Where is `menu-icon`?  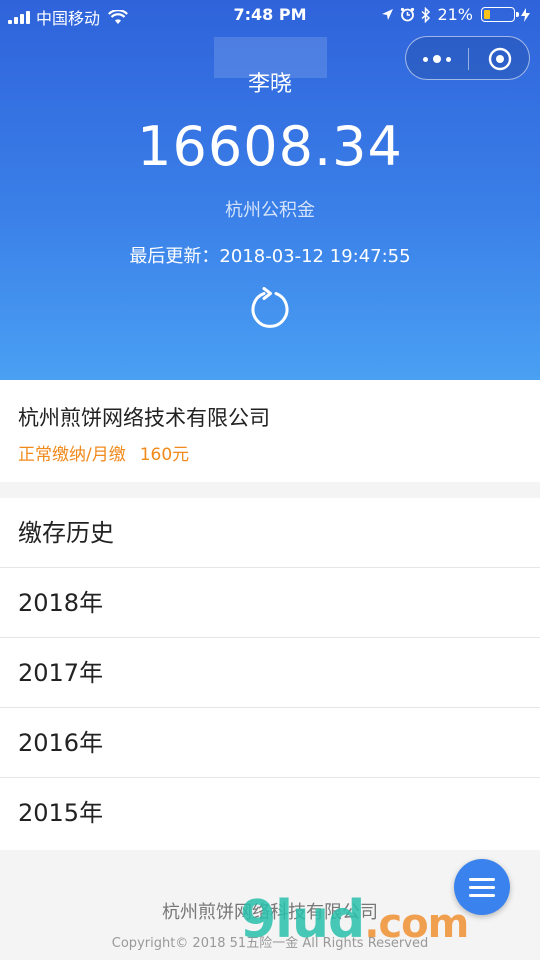
menu-icon is located at coordinates (482, 879).